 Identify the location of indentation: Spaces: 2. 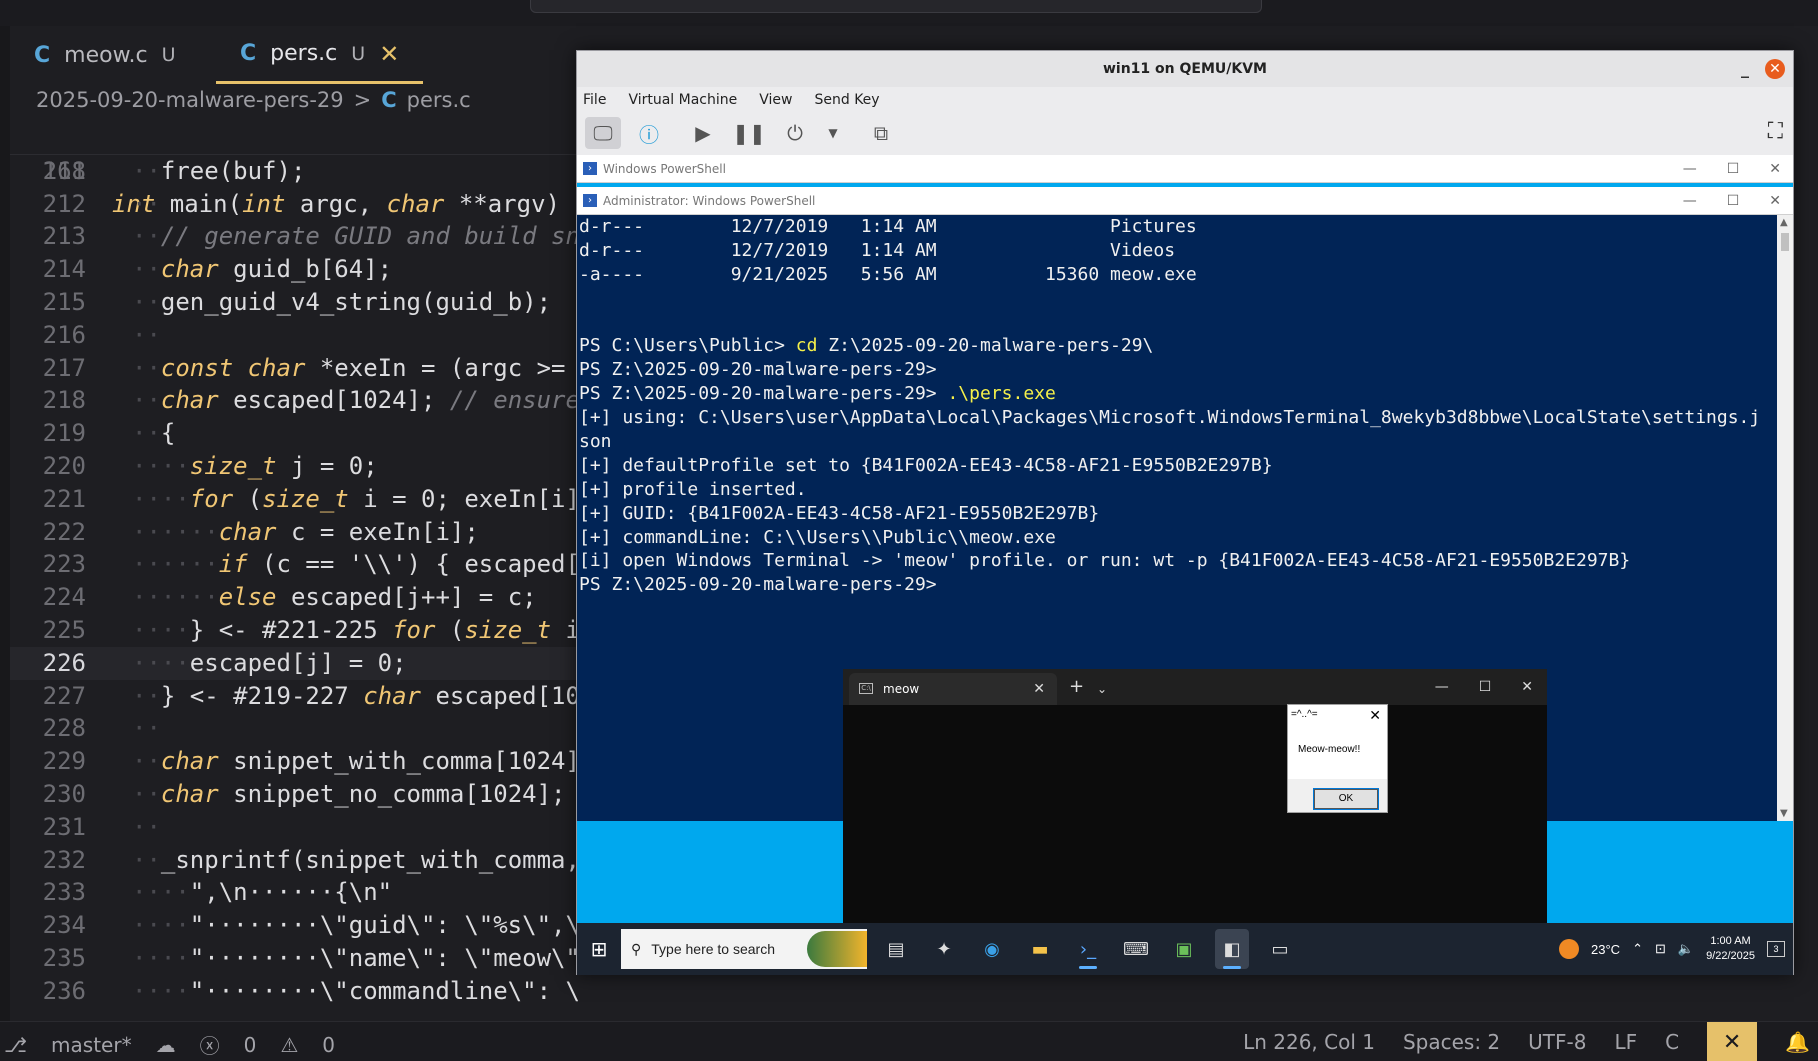
(1451, 1042).